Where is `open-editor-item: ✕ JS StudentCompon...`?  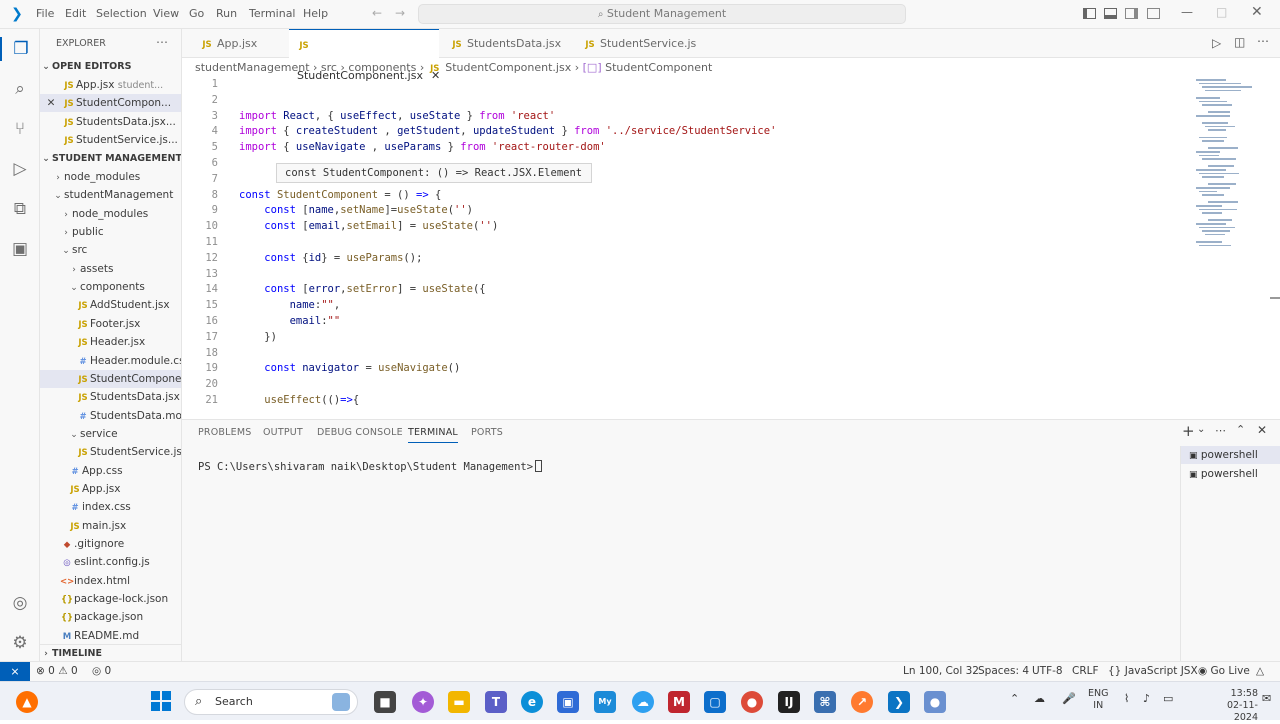
open-editor-item: ✕ JS StudentCompon... is located at coordinates (110, 103).